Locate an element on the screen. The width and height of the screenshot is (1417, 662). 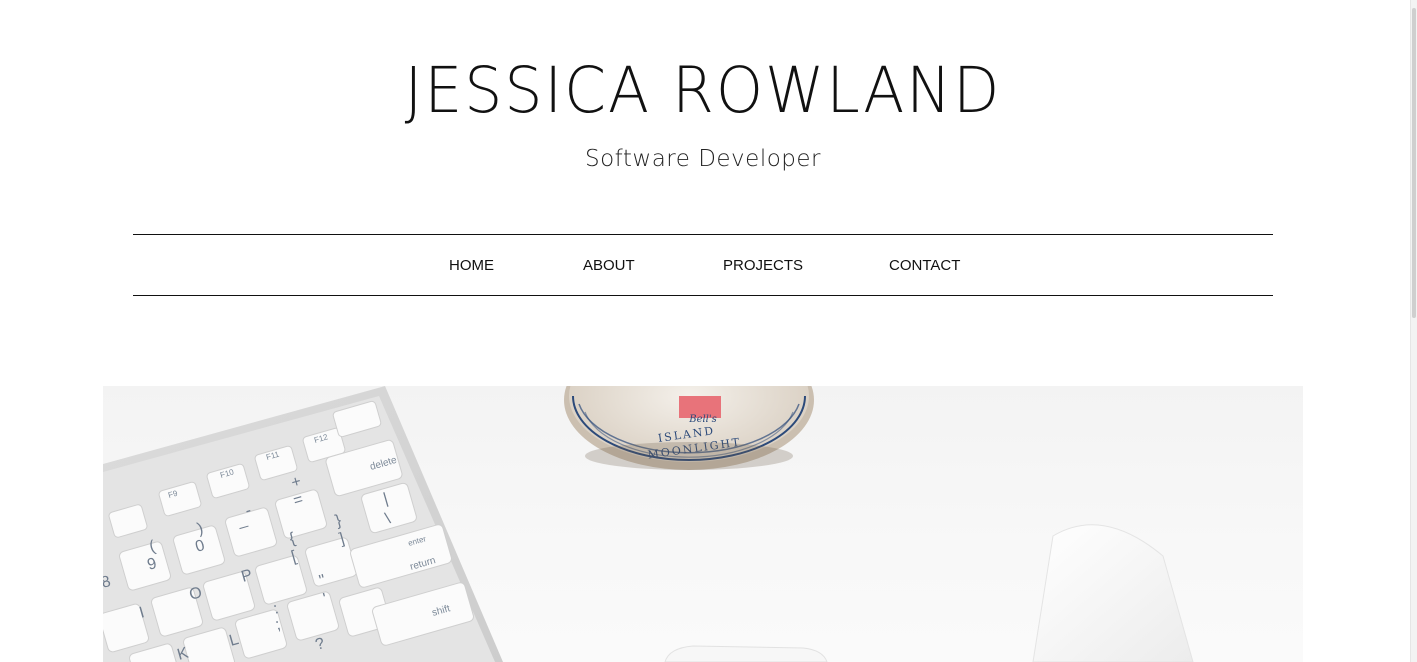
nav-about-link: ABOUT is located at coordinates (609, 265).